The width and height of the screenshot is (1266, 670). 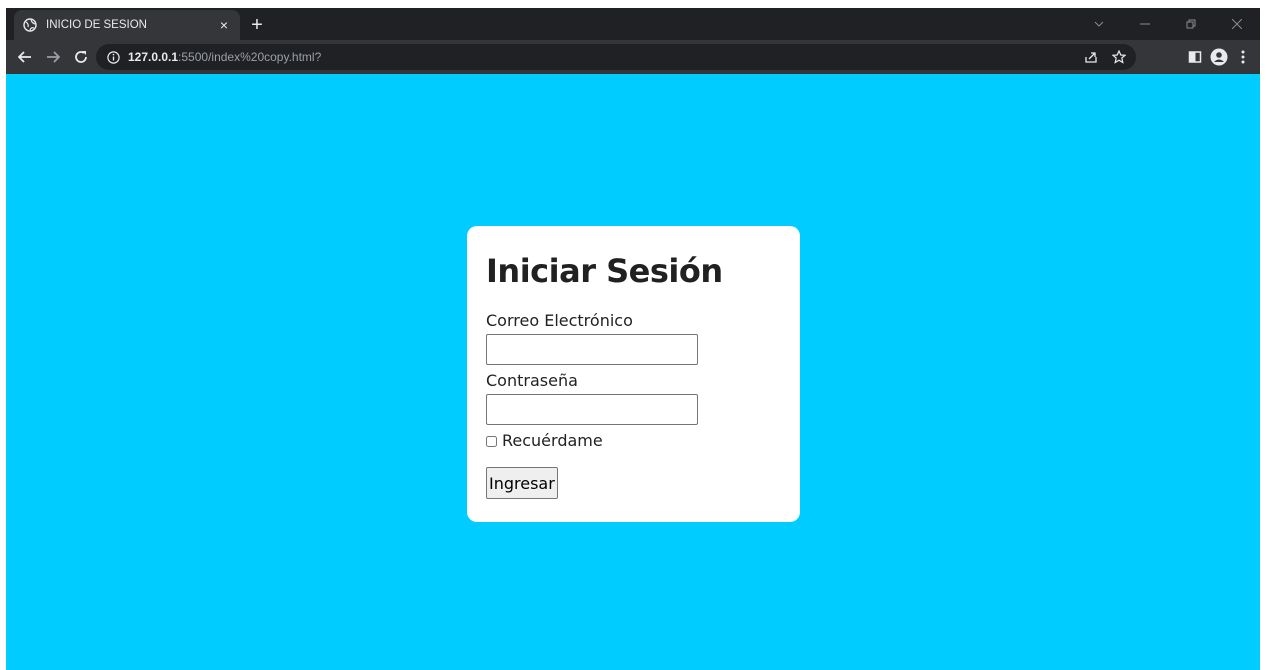 What do you see at coordinates (633, 24) in the screenshot?
I see `tab-strip: INICIO DE SESION × +` at bounding box center [633, 24].